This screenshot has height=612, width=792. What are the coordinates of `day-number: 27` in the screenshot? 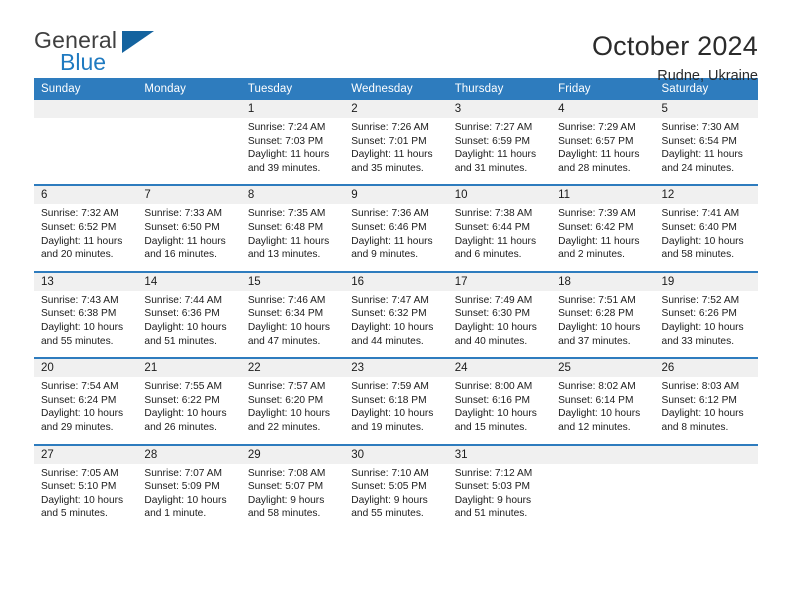 It's located at (86, 454).